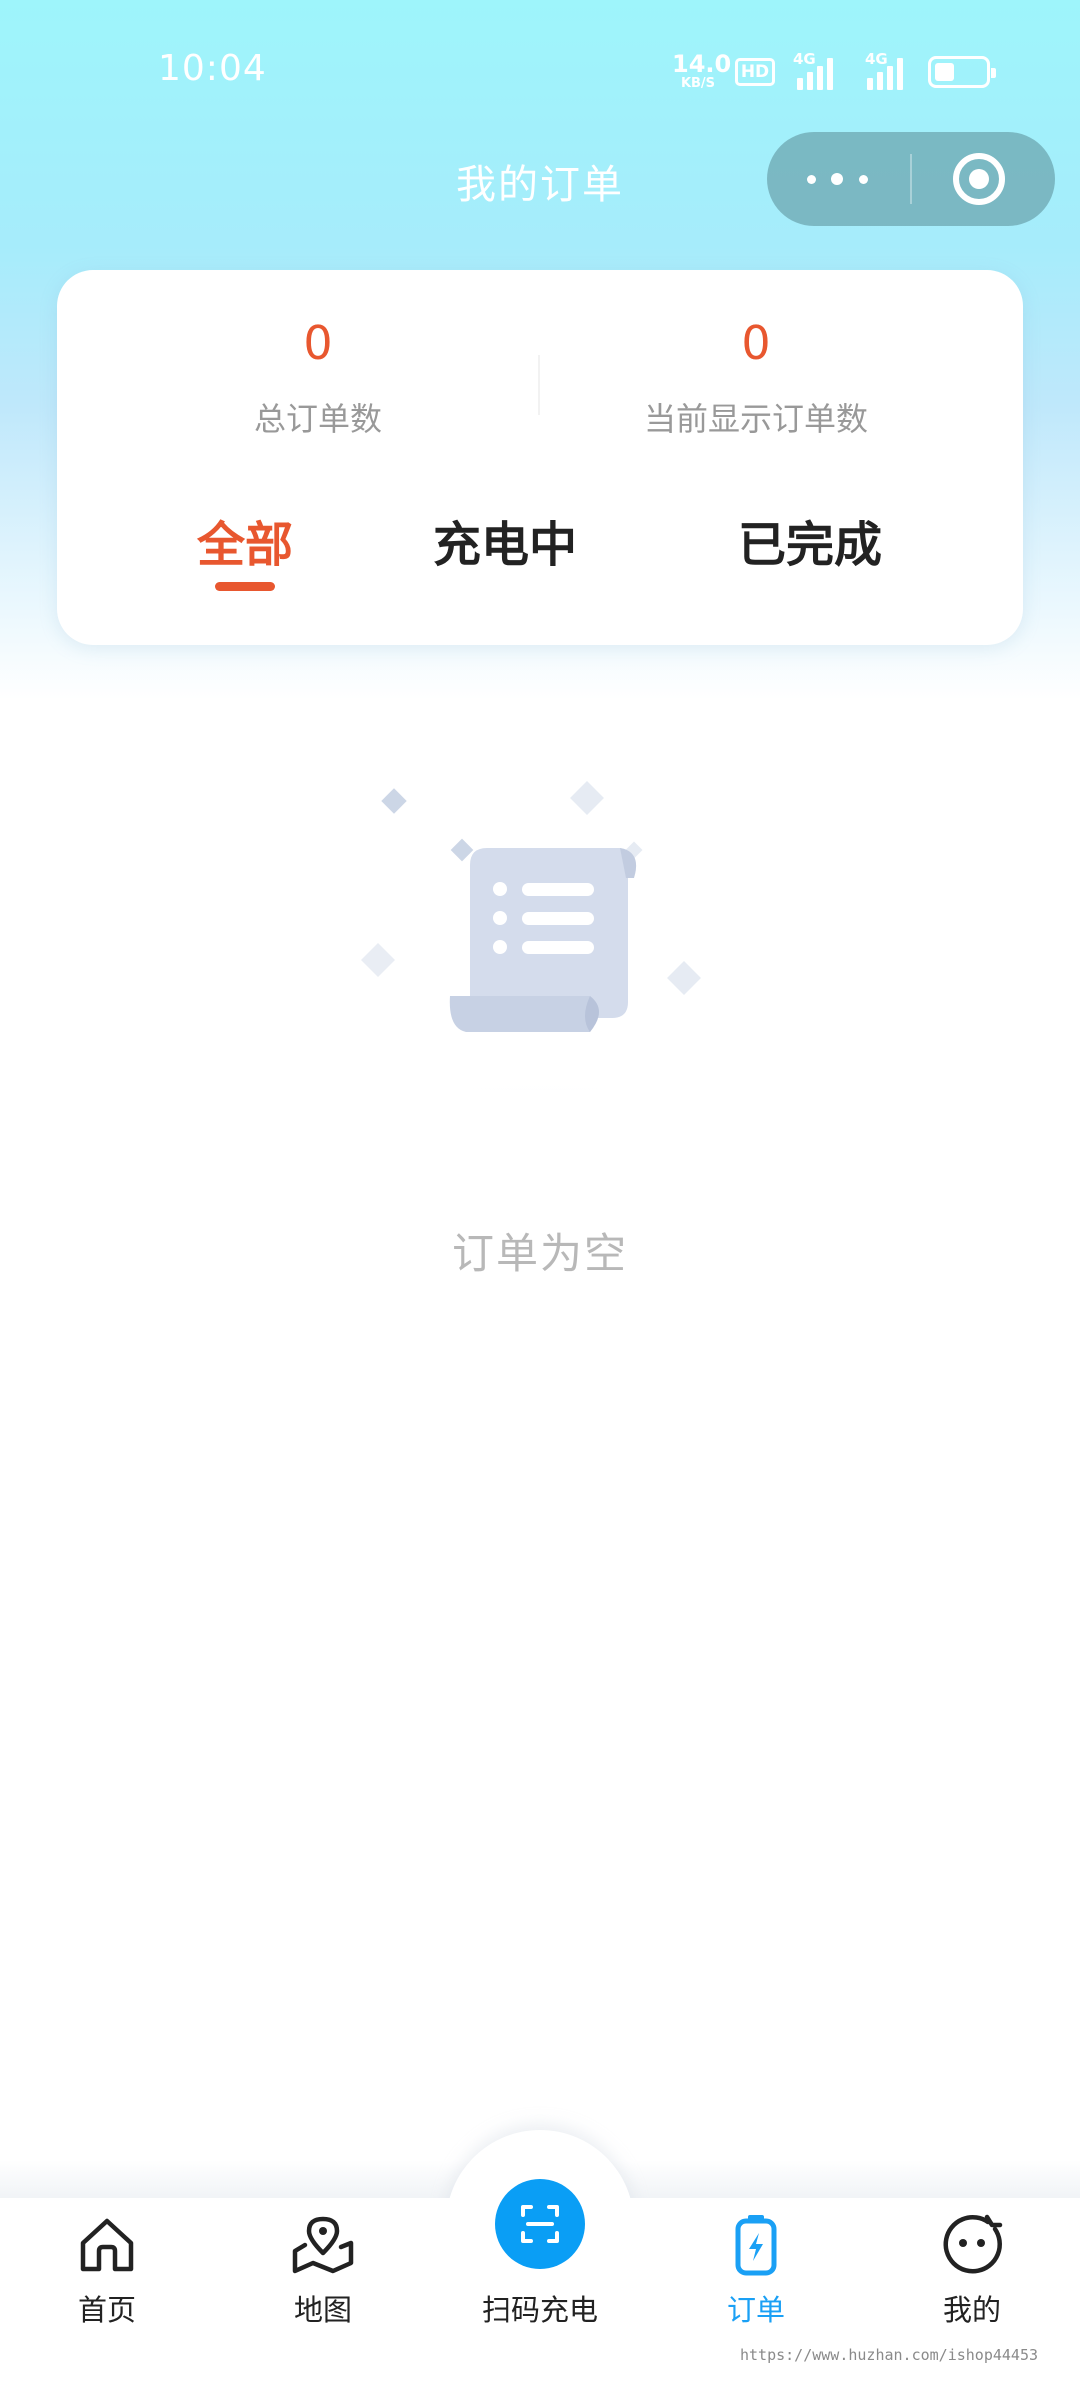  Describe the element at coordinates (838, 179) in the screenshot. I see `more-button` at that location.